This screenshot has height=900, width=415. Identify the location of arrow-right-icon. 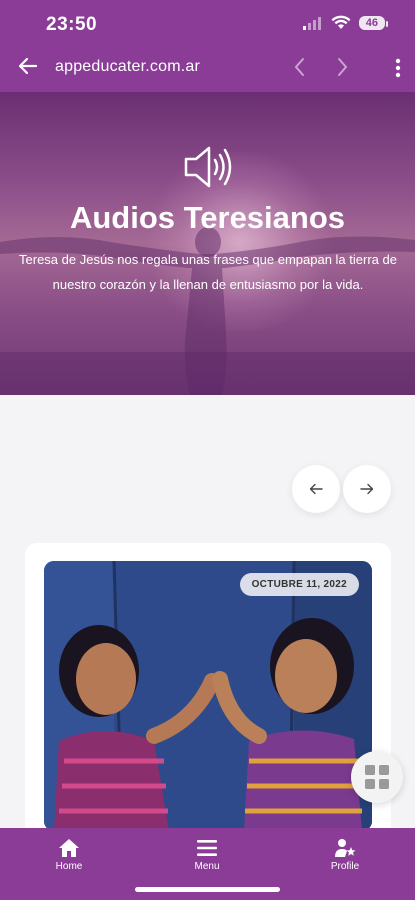
(367, 489).